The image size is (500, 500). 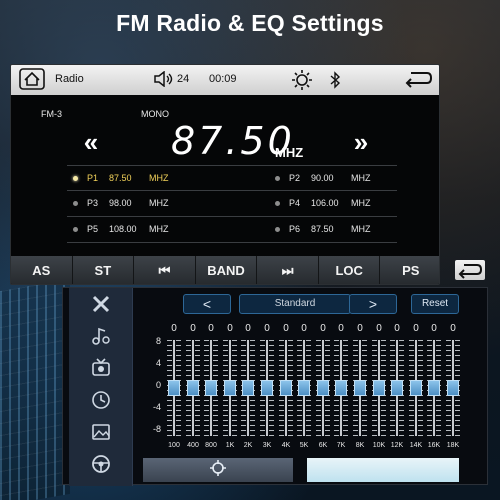 I want to click on eq-band-frequency: 7K, so click(x=341, y=445).